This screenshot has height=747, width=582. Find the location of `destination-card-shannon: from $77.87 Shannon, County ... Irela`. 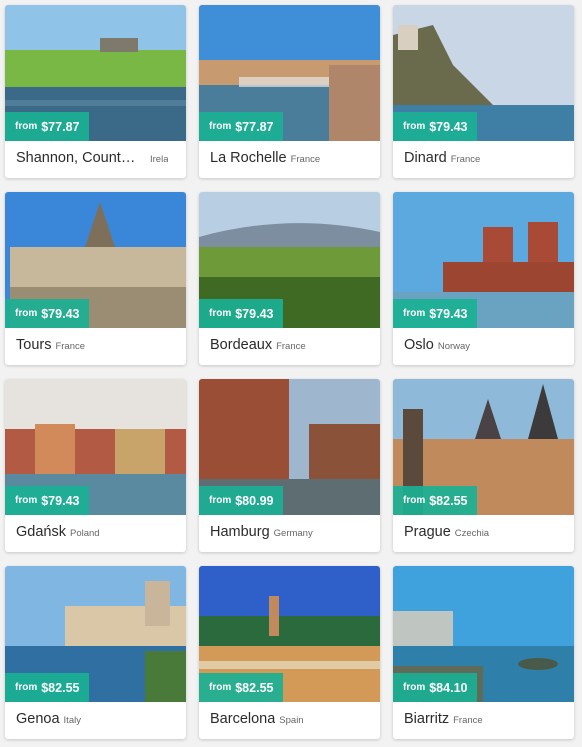

destination-card-shannon: from $77.87 Shannon, County ... Irela is located at coordinates (95, 91).